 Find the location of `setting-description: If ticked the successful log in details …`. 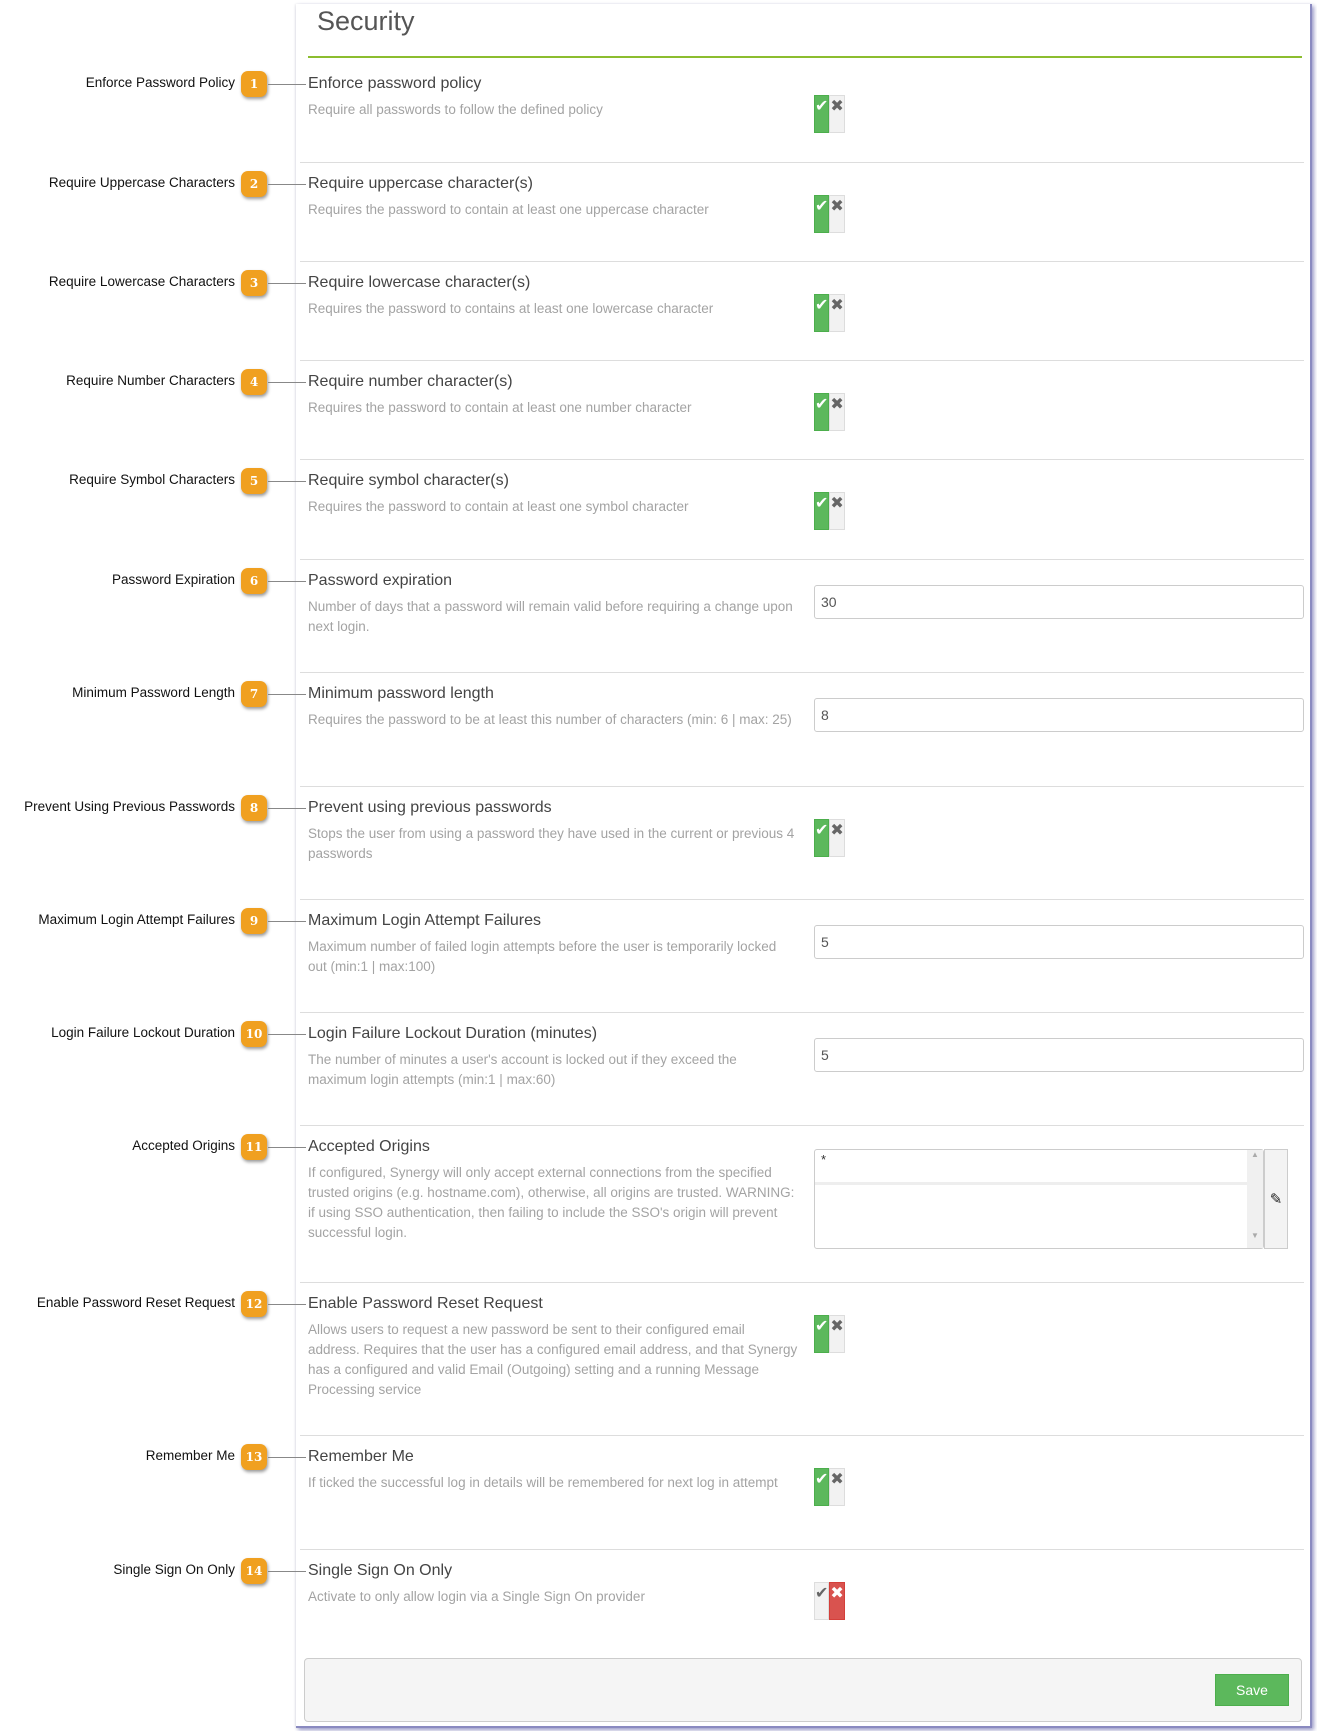

setting-description: If ticked the successful log in details … is located at coordinates (543, 1482).